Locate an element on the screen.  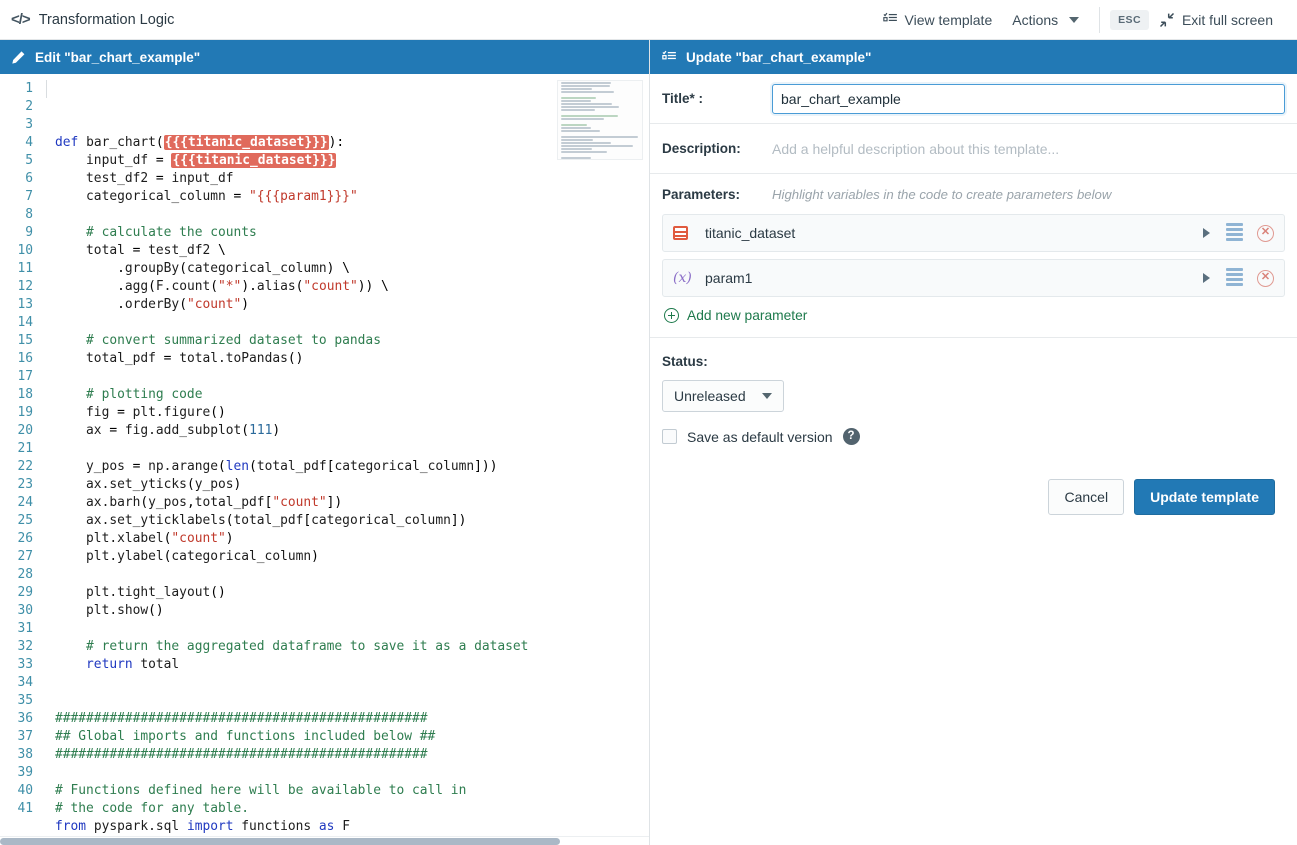
horizontal-scrollbar is located at coordinates (324, 840).